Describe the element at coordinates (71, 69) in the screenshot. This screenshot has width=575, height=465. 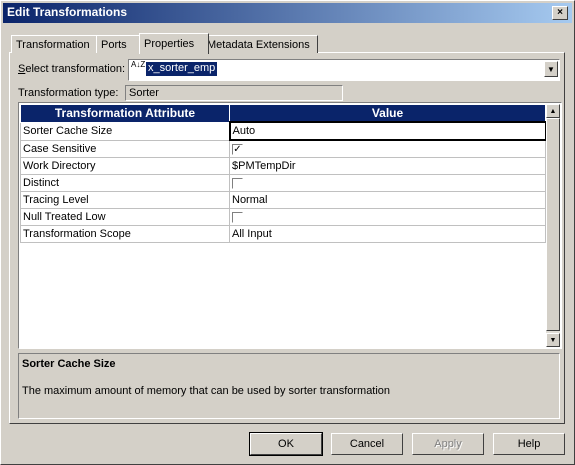
I see `select-transformation-label: Select transformation:` at that location.